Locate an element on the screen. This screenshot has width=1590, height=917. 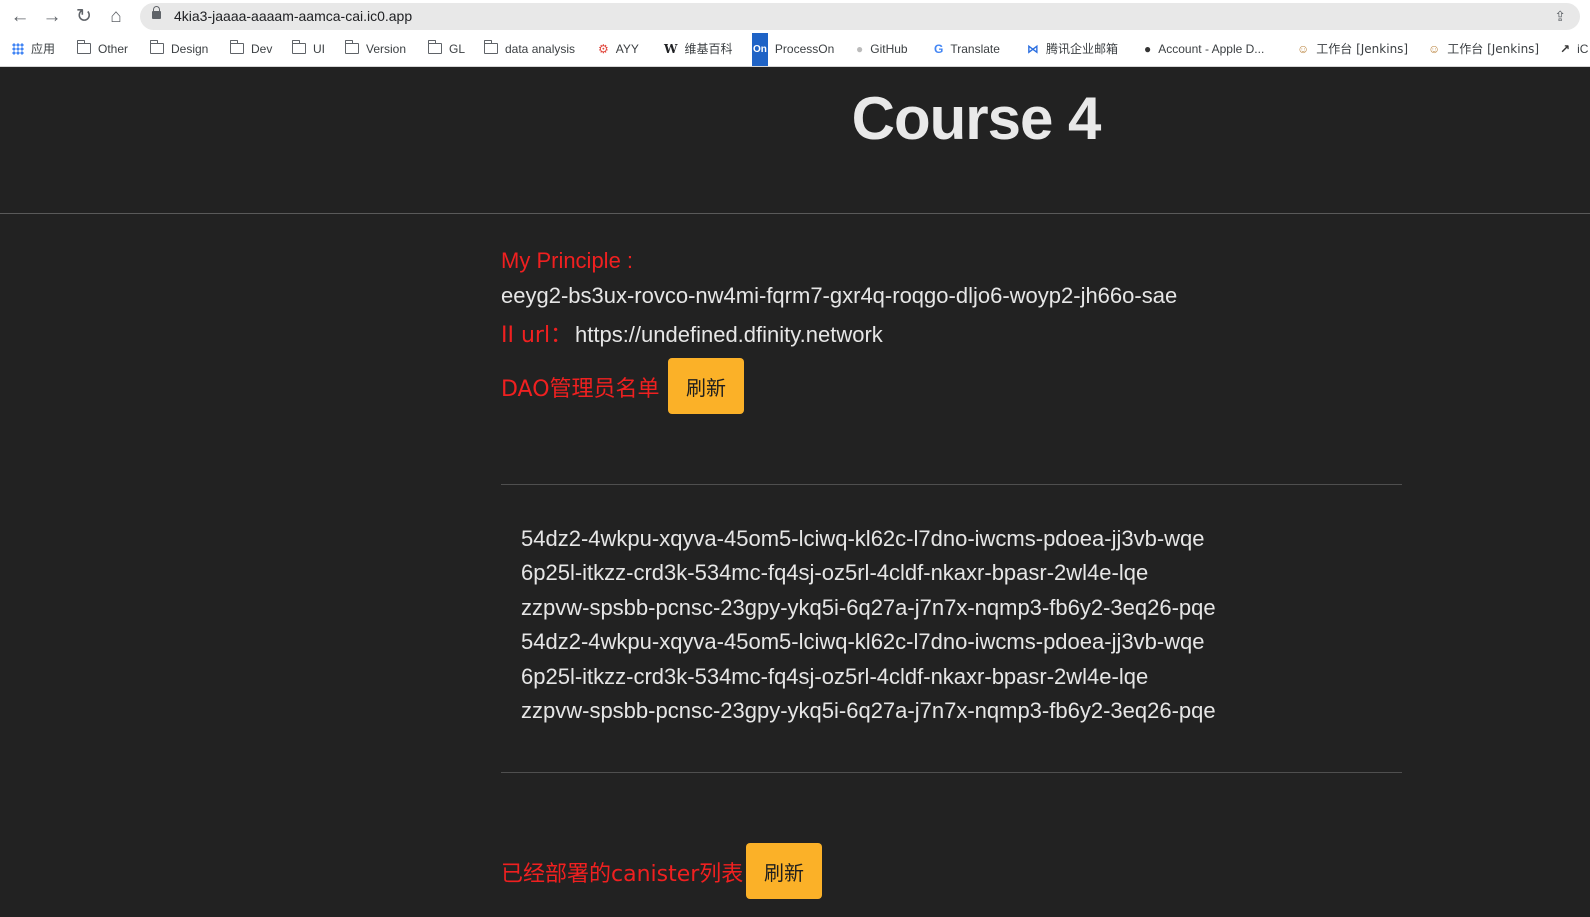
bookmark-design: Design is located at coordinates (179, 49).